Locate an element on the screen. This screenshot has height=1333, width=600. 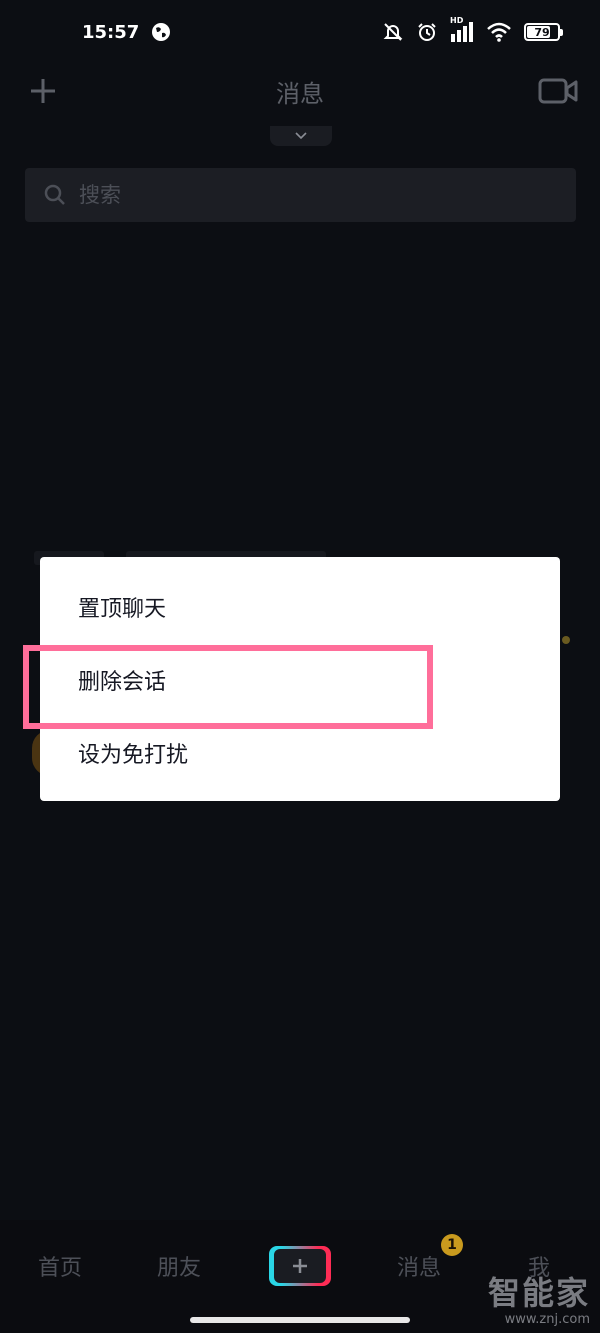
network-label: HD is located at coordinates (457, 20).